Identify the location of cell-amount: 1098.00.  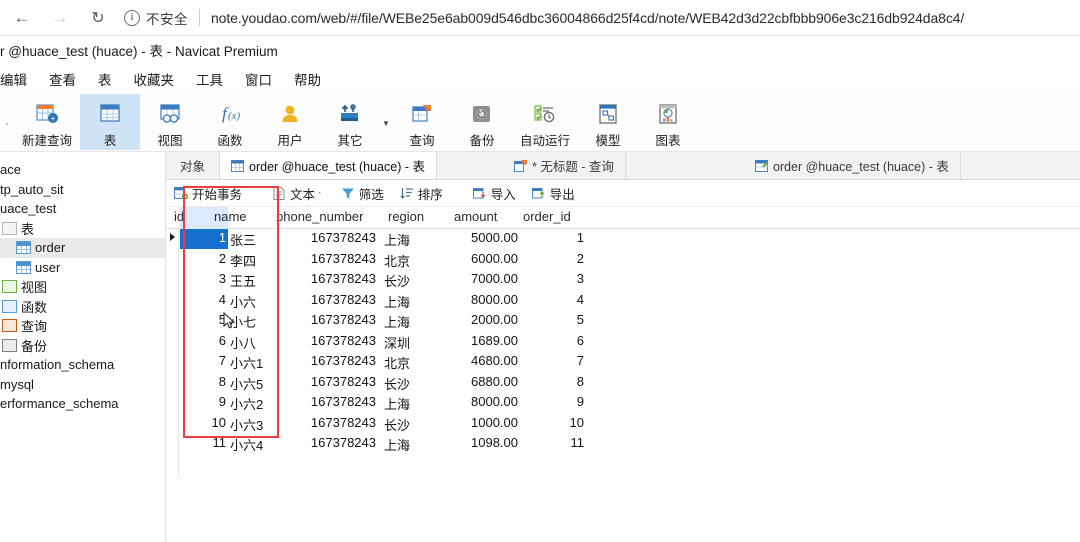
(481, 442).